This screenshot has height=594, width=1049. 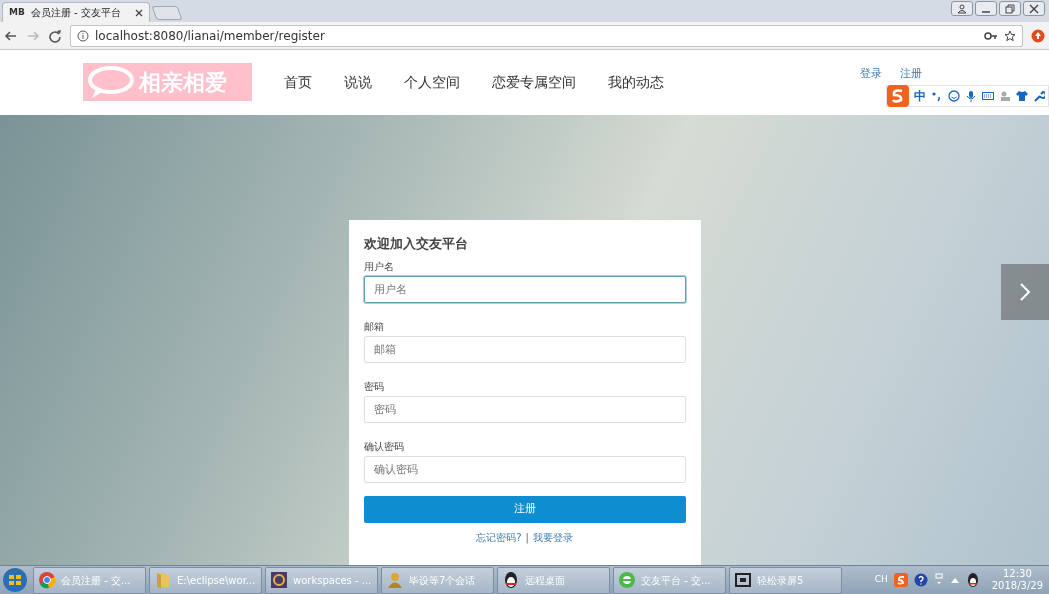 I want to click on field-label: 用户名, so click(x=379, y=267).